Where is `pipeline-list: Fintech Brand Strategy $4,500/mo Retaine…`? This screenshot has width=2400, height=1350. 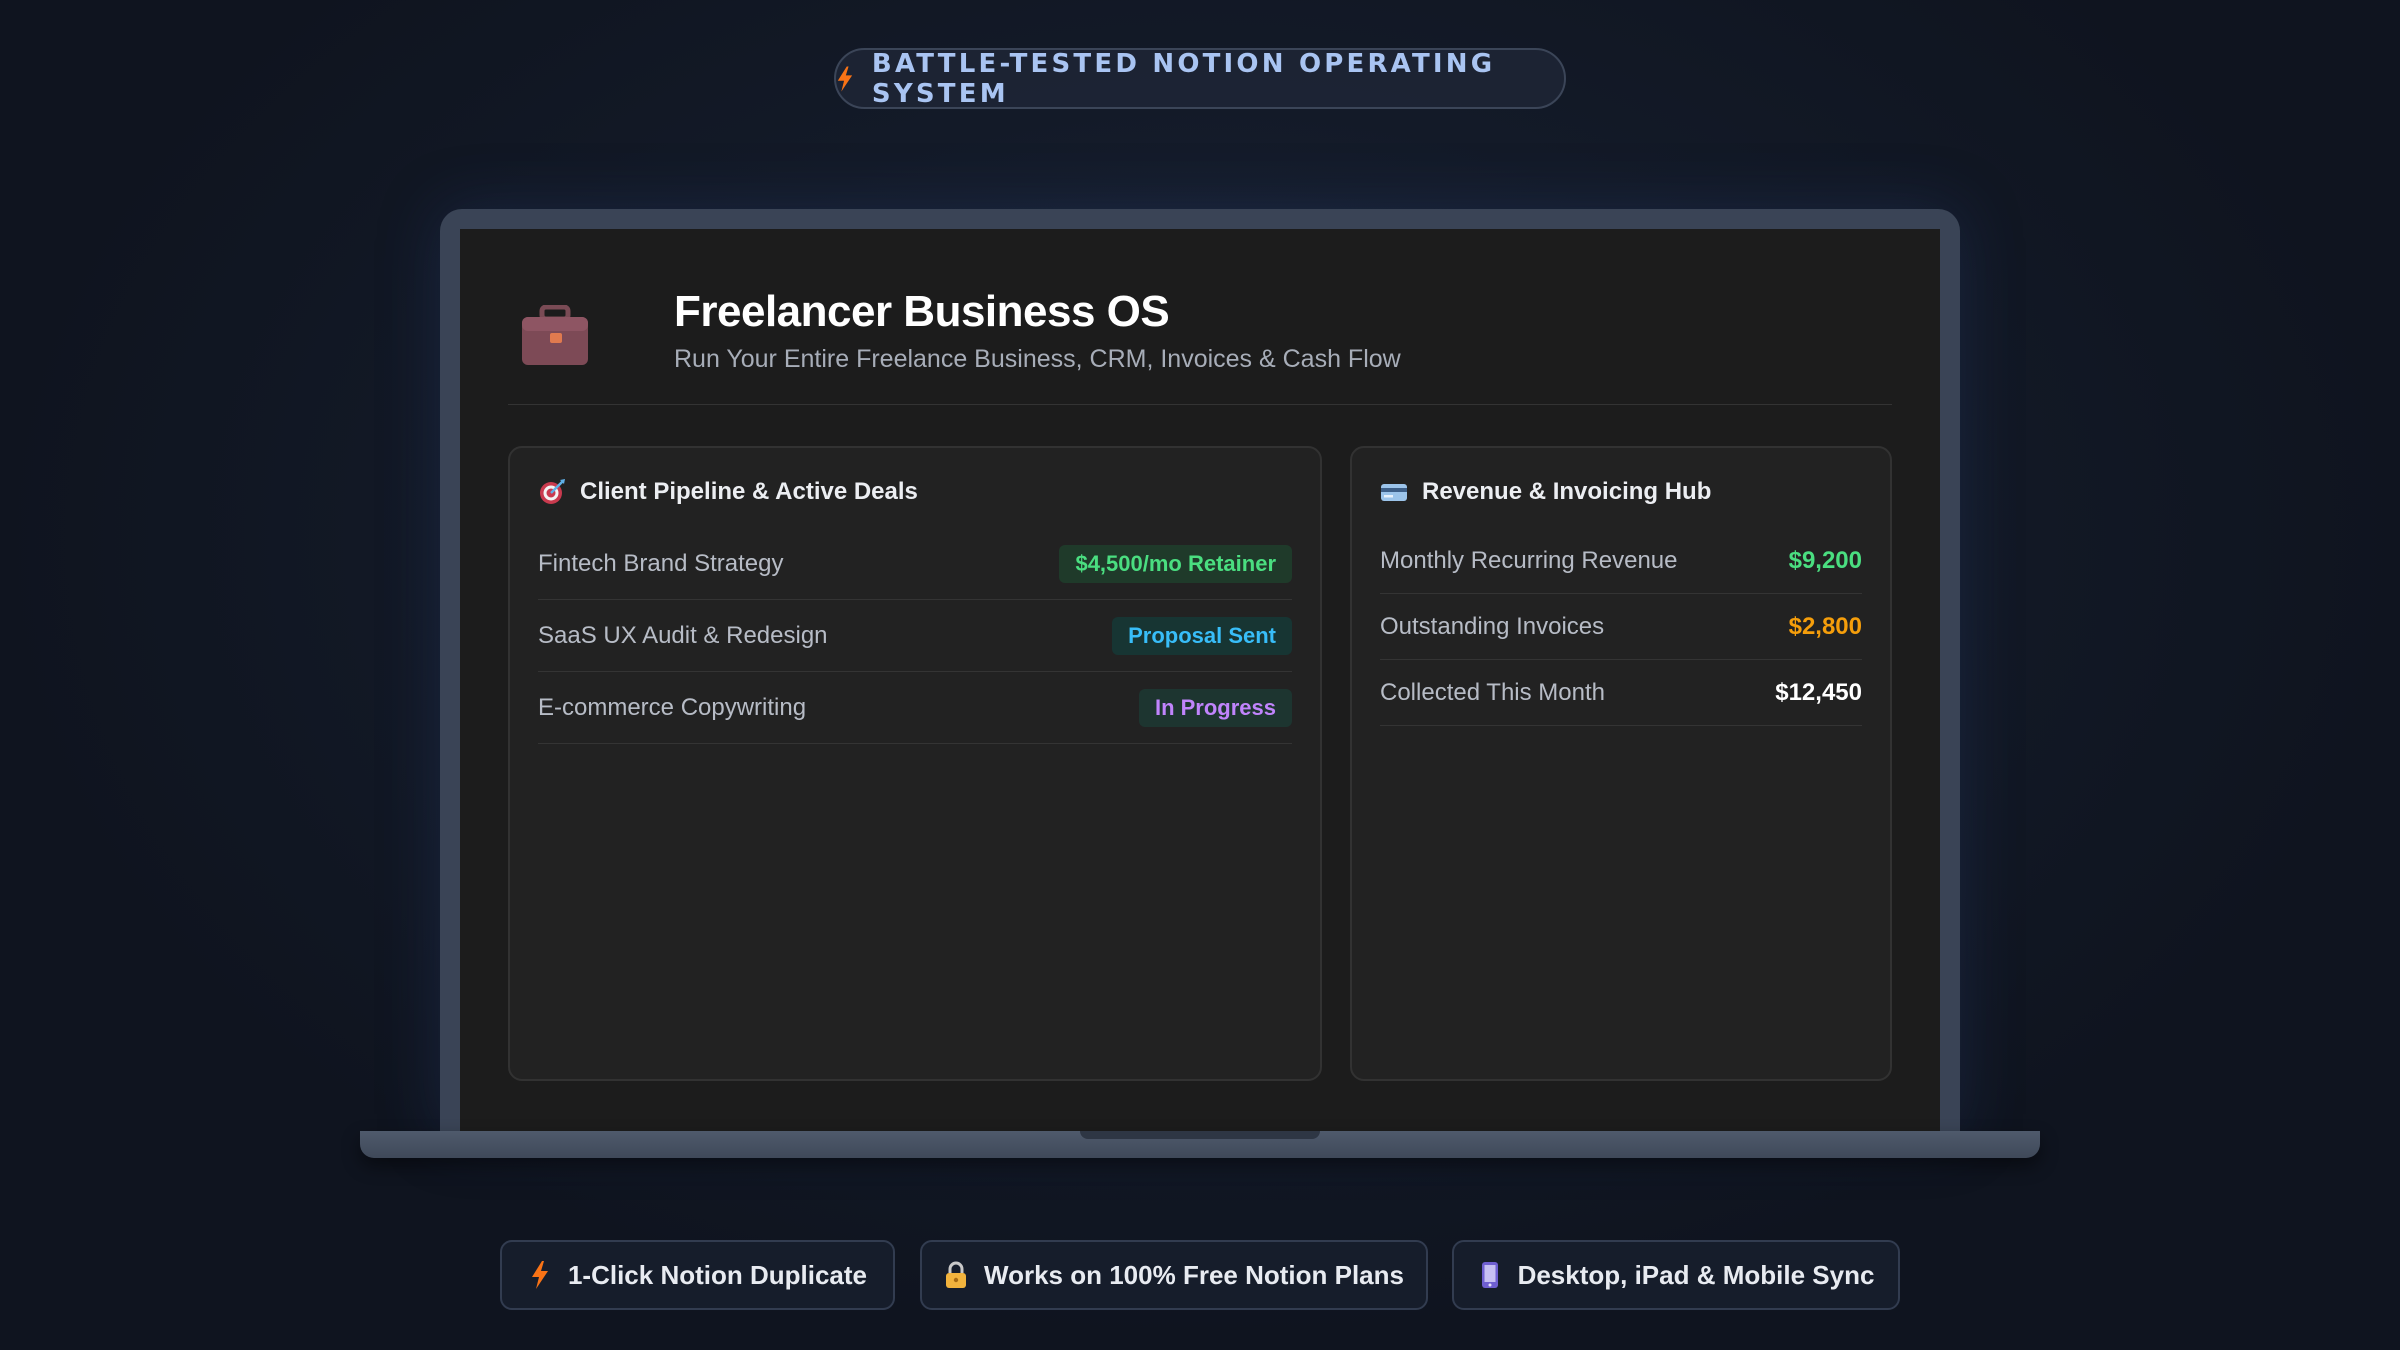
pipeline-list: Fintech Brand Strategy $4,500/mo Retaine… is located at coordinates (915, 636).